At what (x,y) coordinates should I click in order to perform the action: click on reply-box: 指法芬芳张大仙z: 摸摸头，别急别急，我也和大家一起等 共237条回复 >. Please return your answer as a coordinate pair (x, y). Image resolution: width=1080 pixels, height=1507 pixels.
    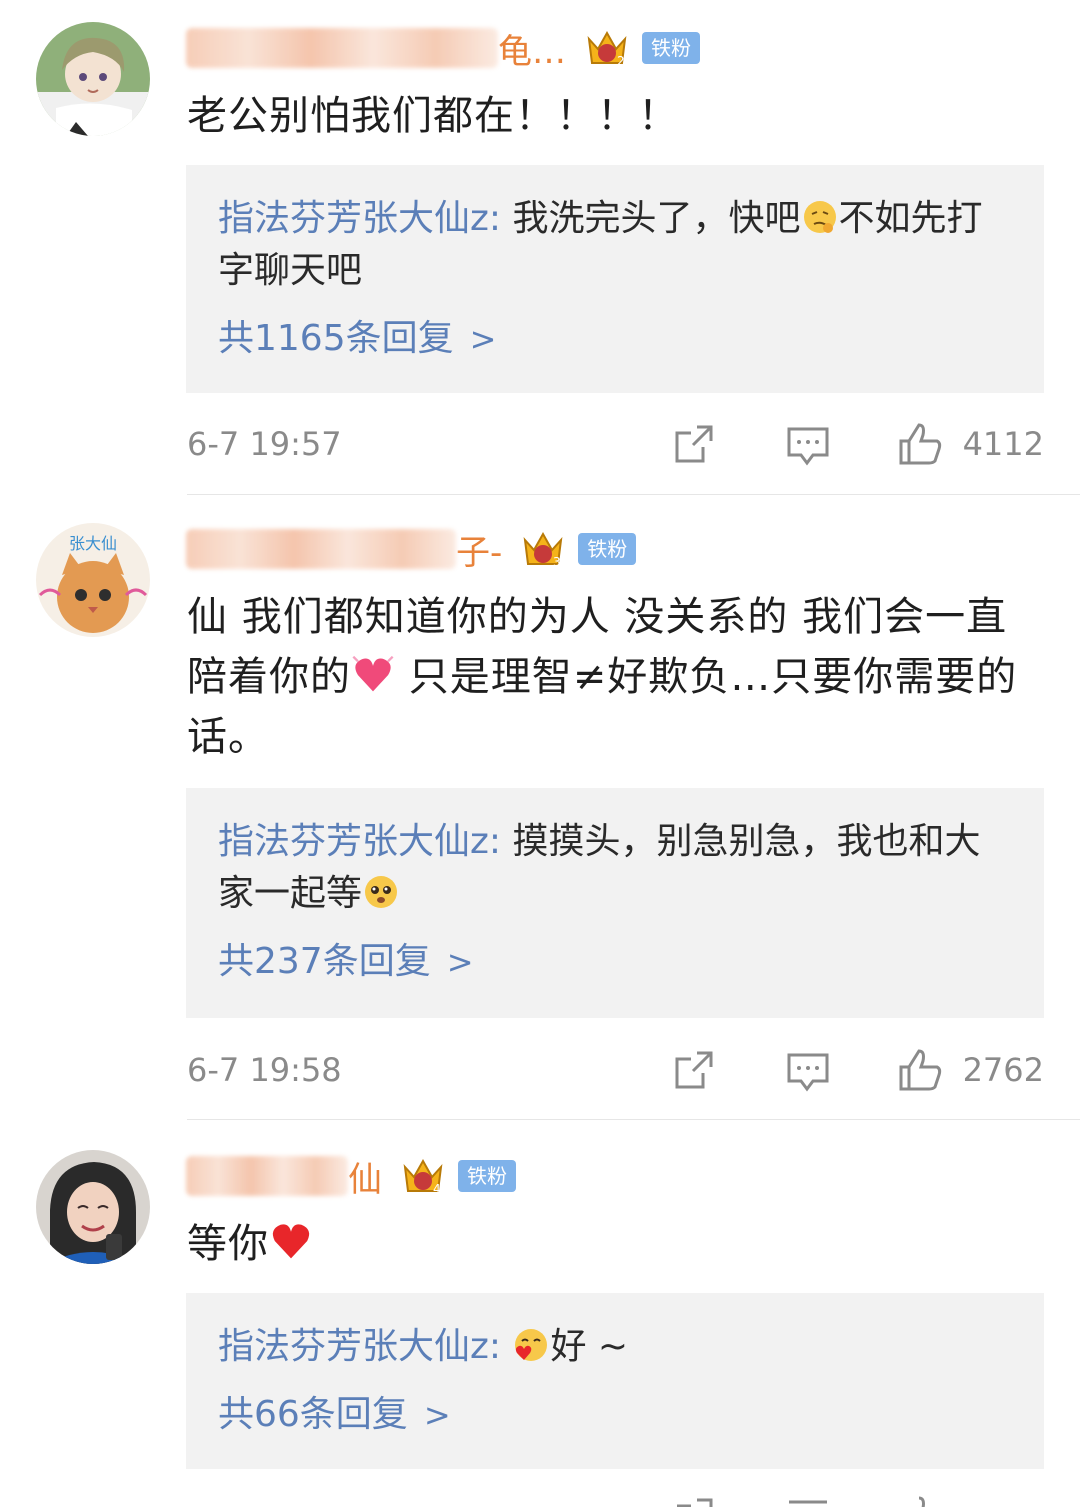
    Looking at the image, I should click on (615, 903).